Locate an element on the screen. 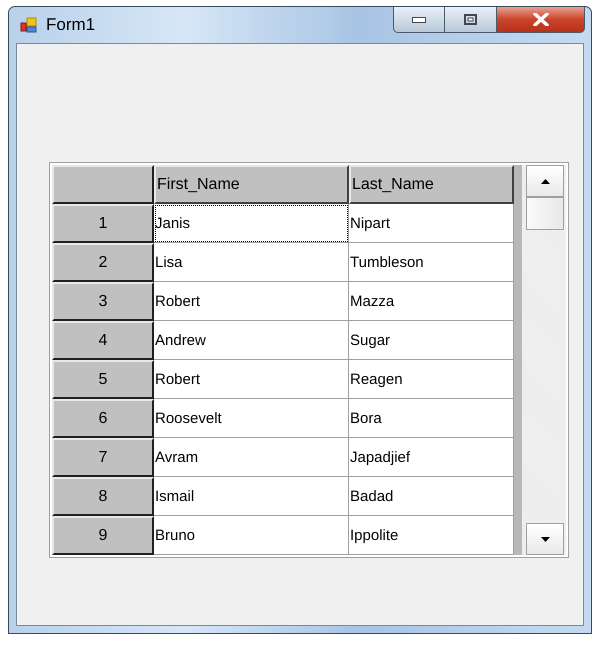 This screenshot has height=645, width=600. minimize-icon is located at coordinates (419, 19).